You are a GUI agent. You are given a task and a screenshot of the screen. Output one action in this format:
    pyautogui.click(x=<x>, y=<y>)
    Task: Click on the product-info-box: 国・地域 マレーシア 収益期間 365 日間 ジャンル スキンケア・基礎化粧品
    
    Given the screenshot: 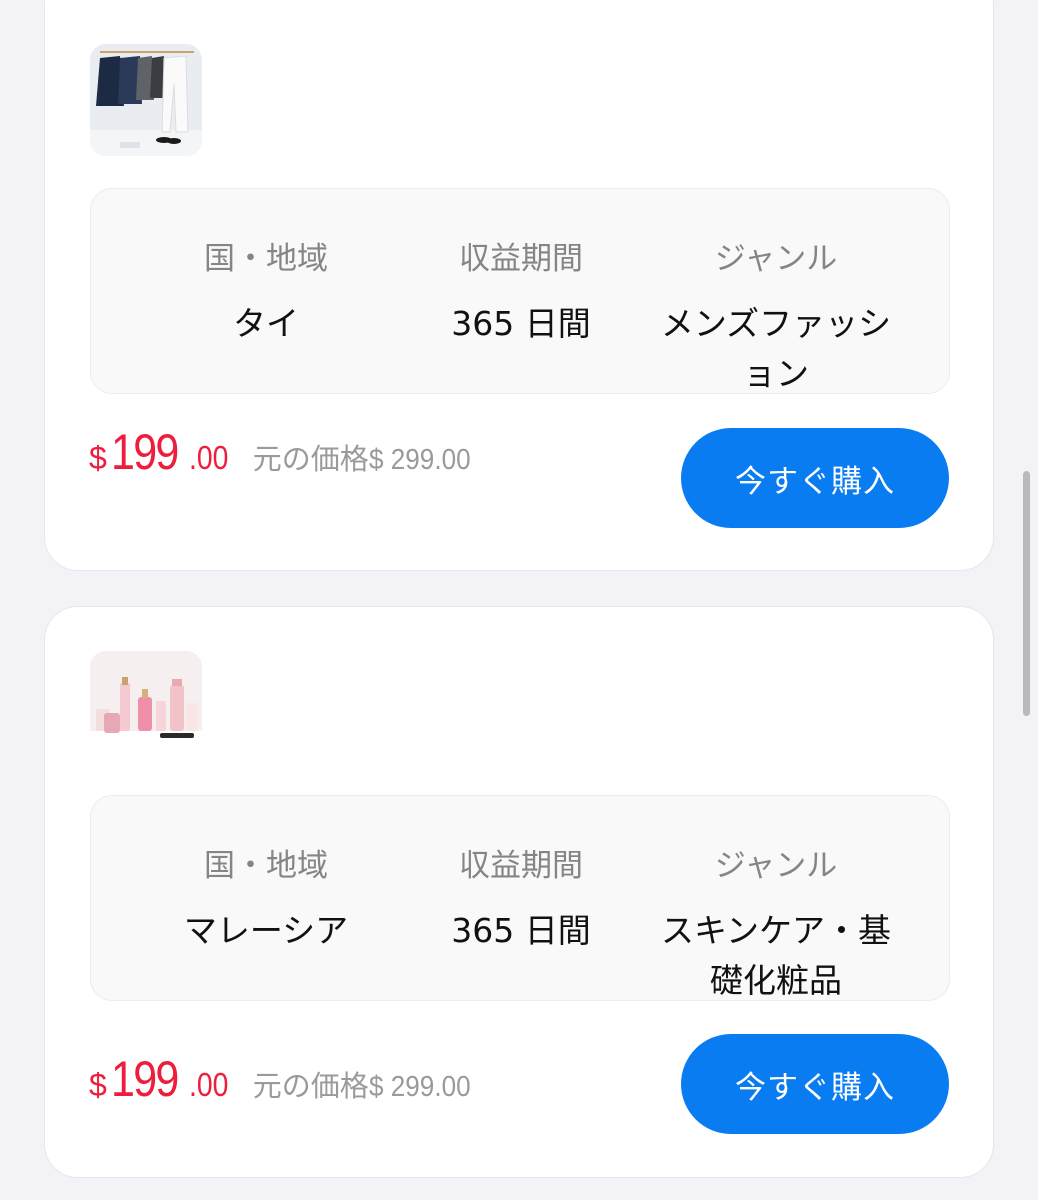 What is the action you would take?
    pyautogui.click(x=520, y=898)
    